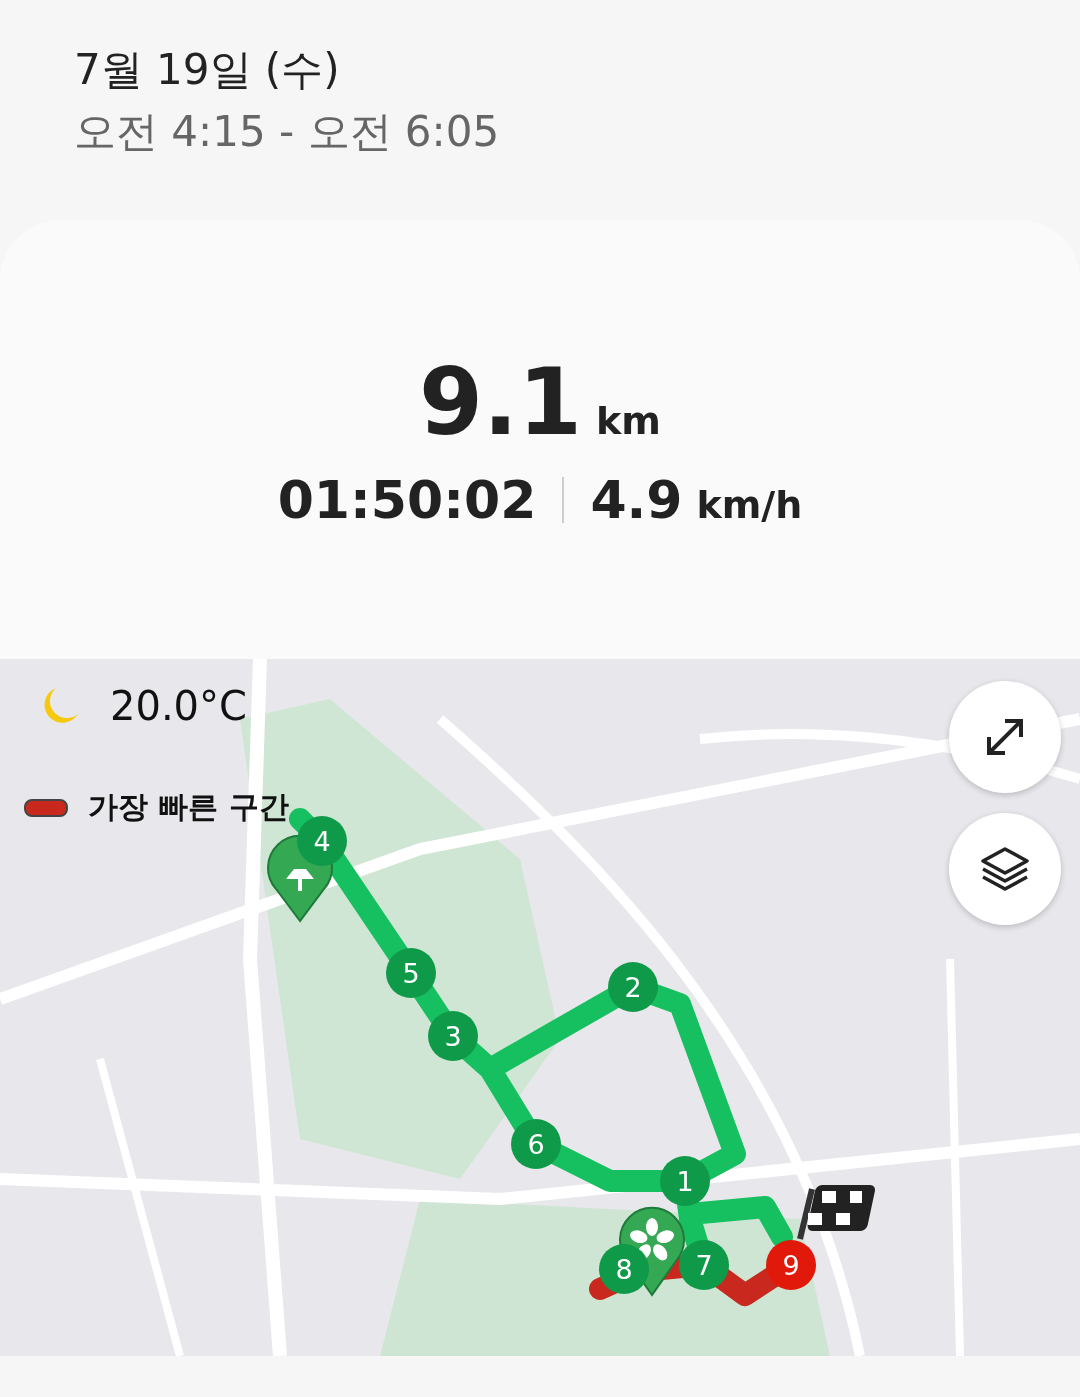 This screenshot has height=1397, width=1080. I want to click on distance-marker: 6, so click(536, 1144).